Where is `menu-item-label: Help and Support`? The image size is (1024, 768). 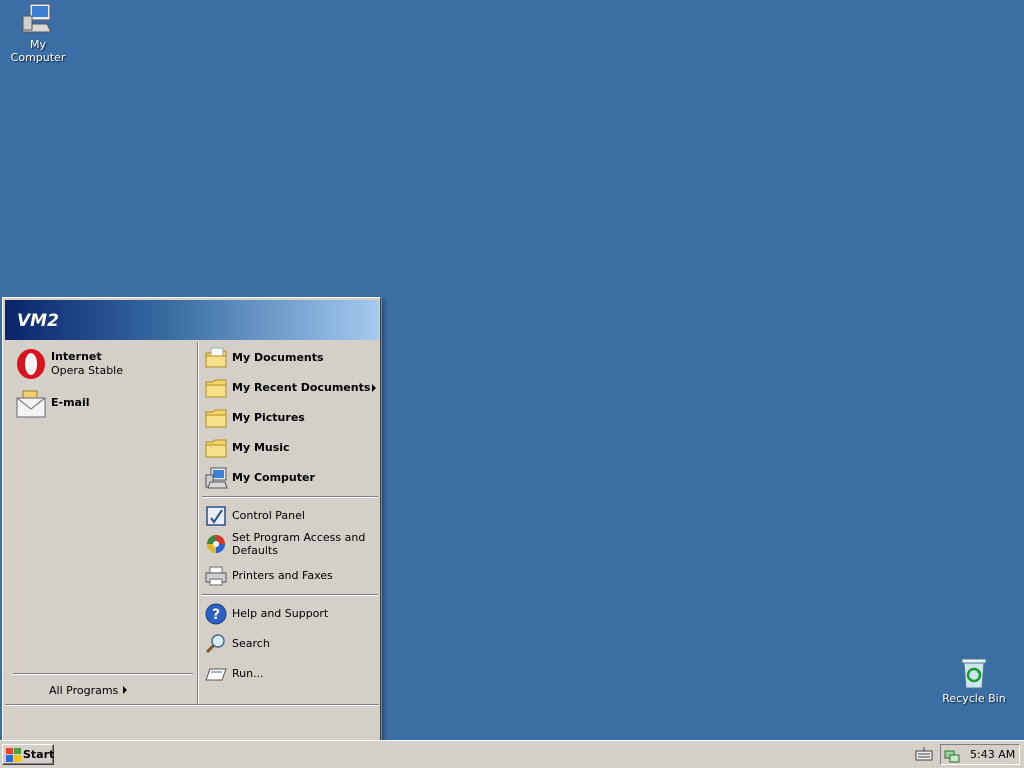 menu-item-label: Help and Support is located at coordinates (280, 613).